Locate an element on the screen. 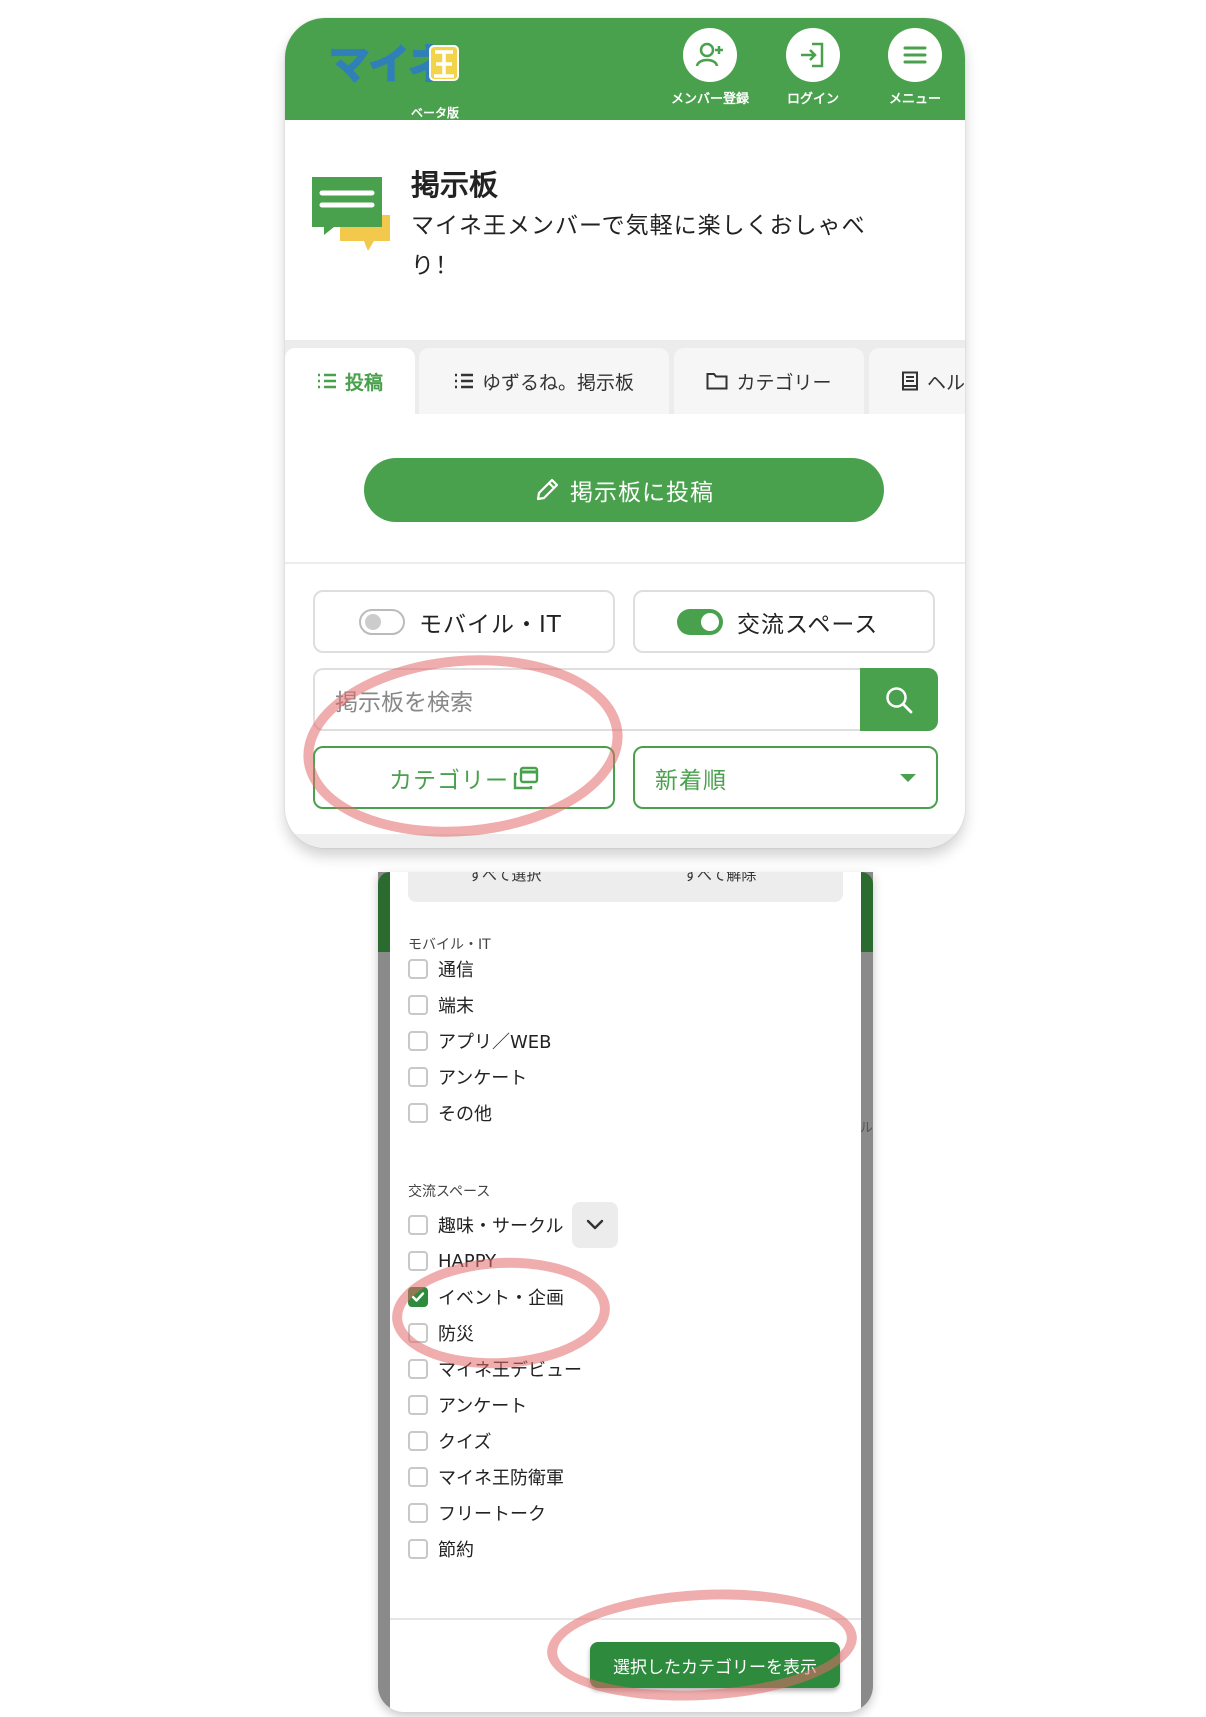 The width and height of the screenshot is (1206, 1717). category-option: HAPPY is located at coordinates (452, 1261).